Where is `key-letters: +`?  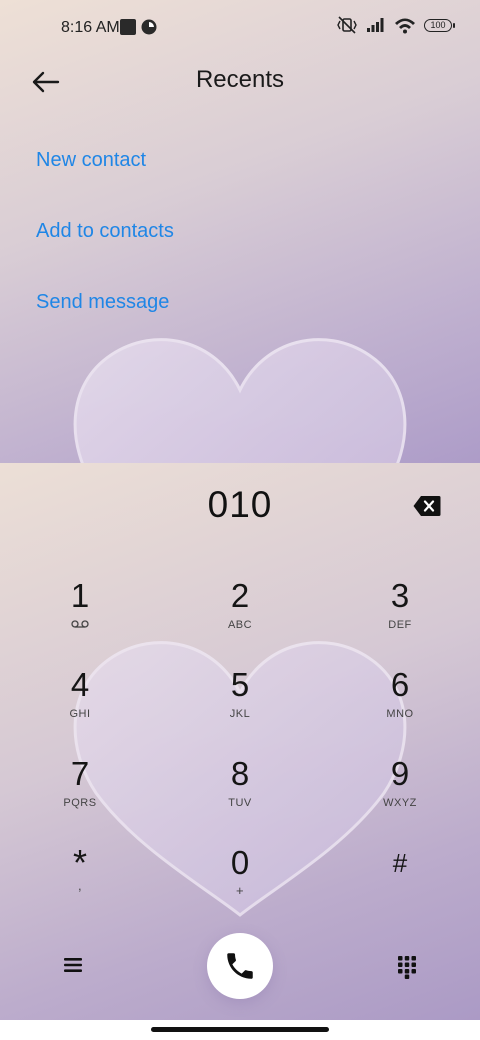
key-letters: + is located at coordinates (240, 890).